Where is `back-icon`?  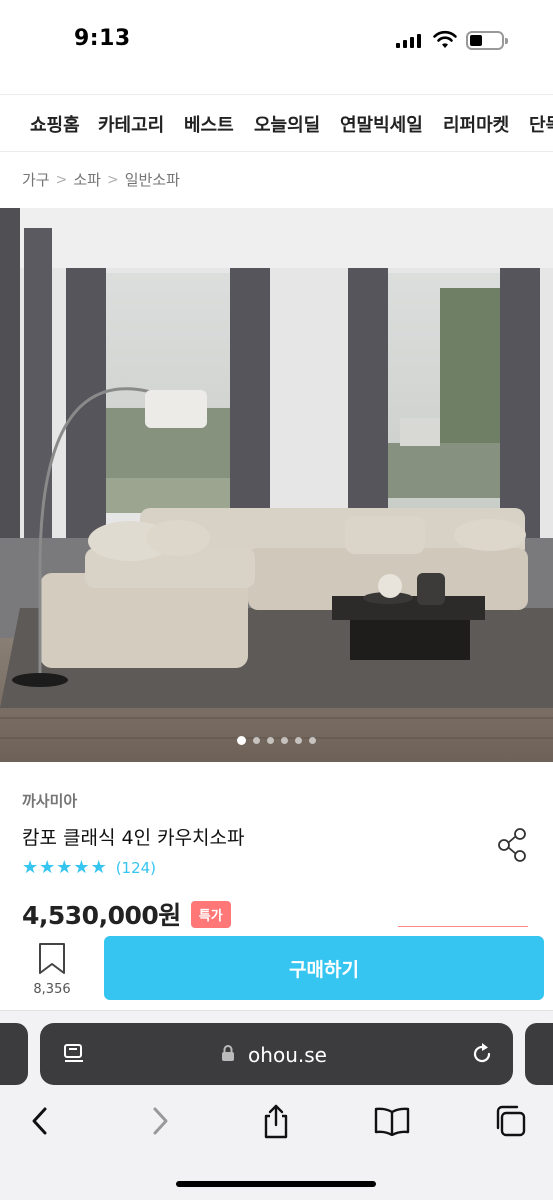
back-icon is located at coordinates (40, 1121).